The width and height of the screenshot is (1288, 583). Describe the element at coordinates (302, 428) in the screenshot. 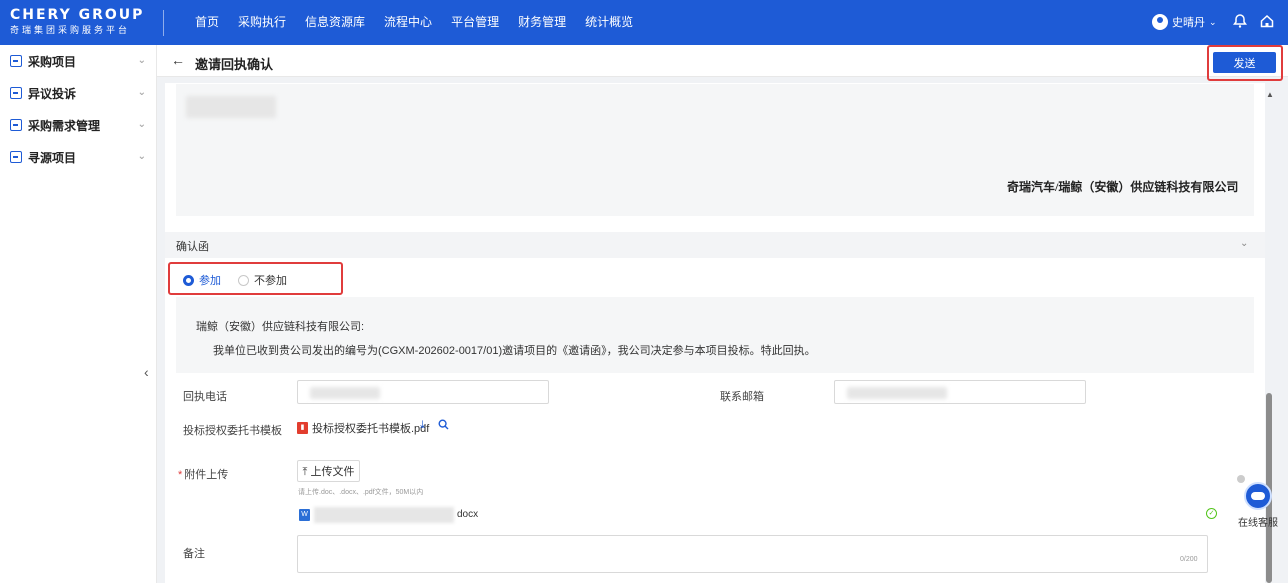

I see `pdf-icon: ▮` at that location.